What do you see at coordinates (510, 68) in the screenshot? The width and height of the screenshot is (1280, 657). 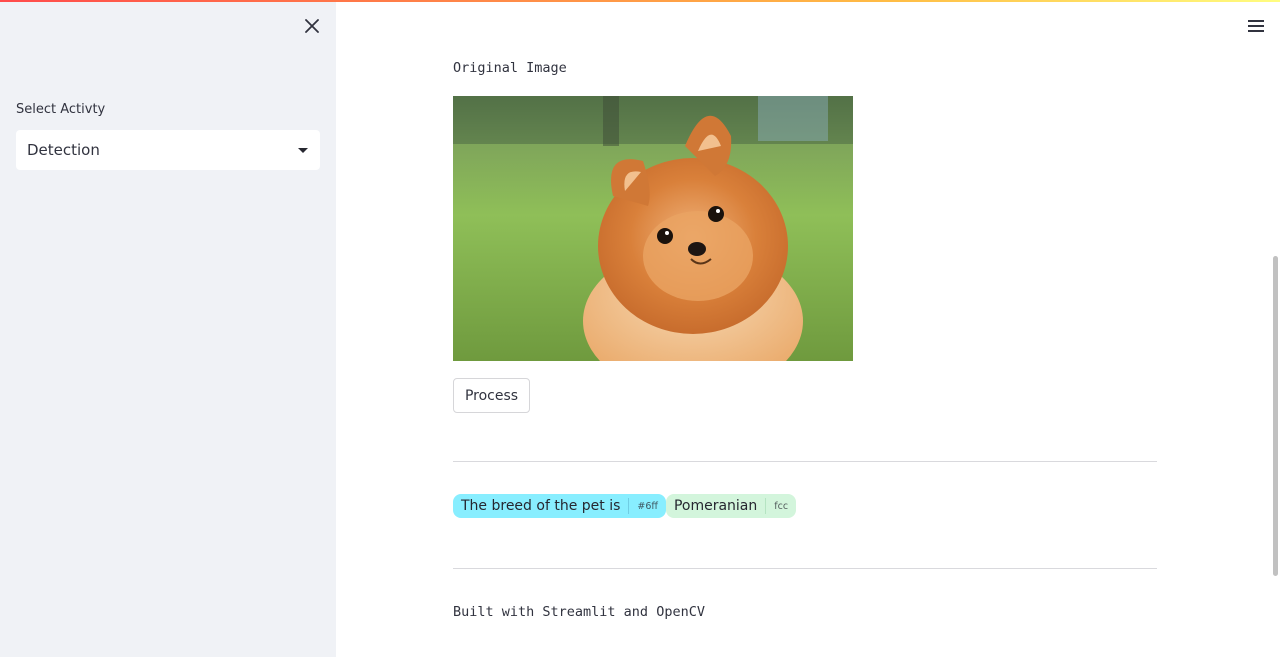 I see `original-image-caption: Original Image` at bounding box center [510, 68].